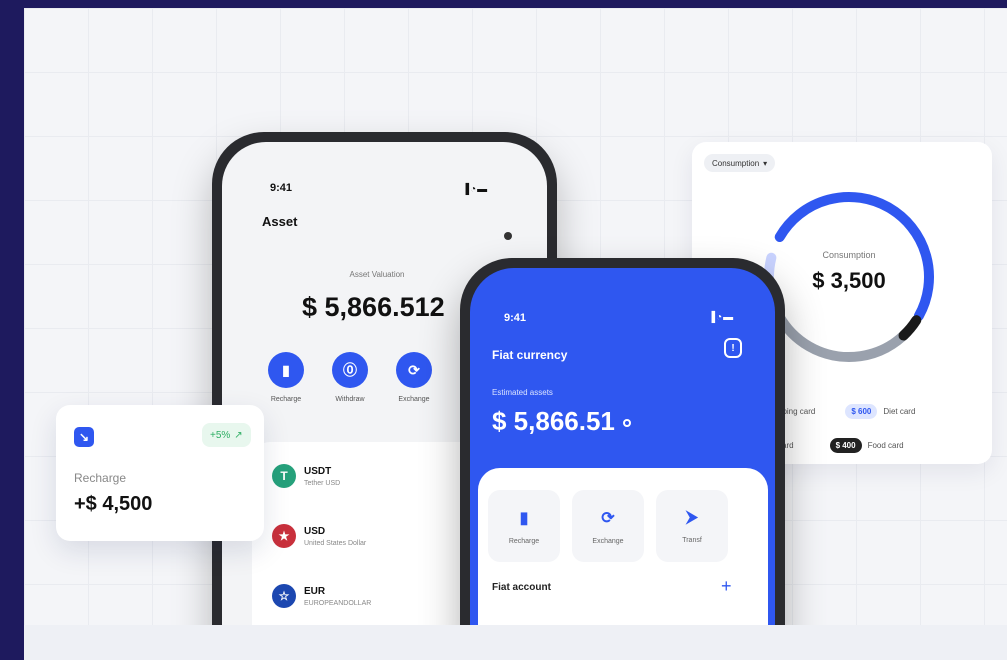 This screenshot has width=1007, height=660. I want to click on arrow-down-right-icon: ↘, so click(84, 437).